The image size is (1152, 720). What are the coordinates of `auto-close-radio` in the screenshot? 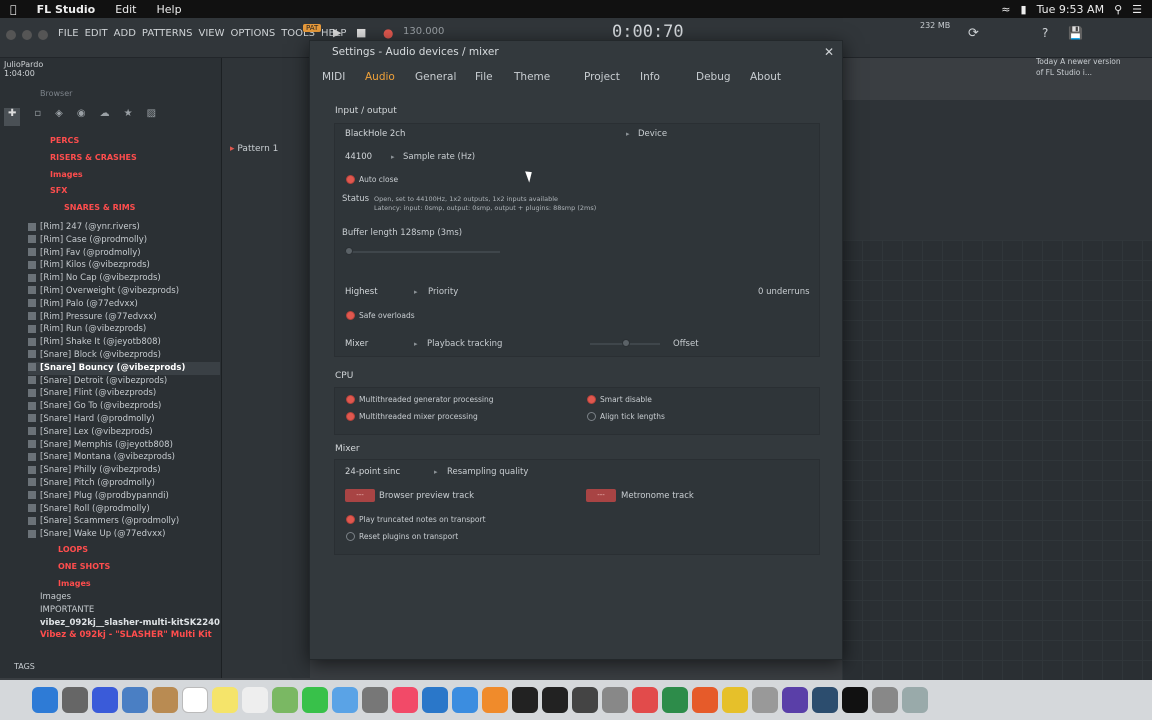 It's located at (350, 179).